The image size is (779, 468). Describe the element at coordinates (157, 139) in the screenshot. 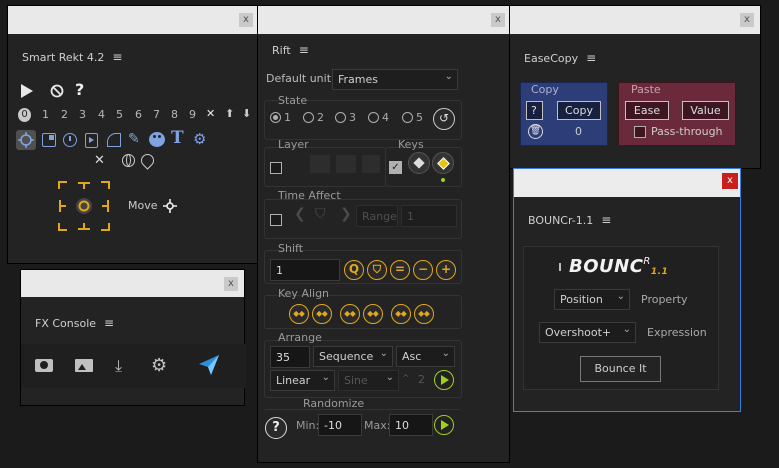

I see `palette-icon` at that location.